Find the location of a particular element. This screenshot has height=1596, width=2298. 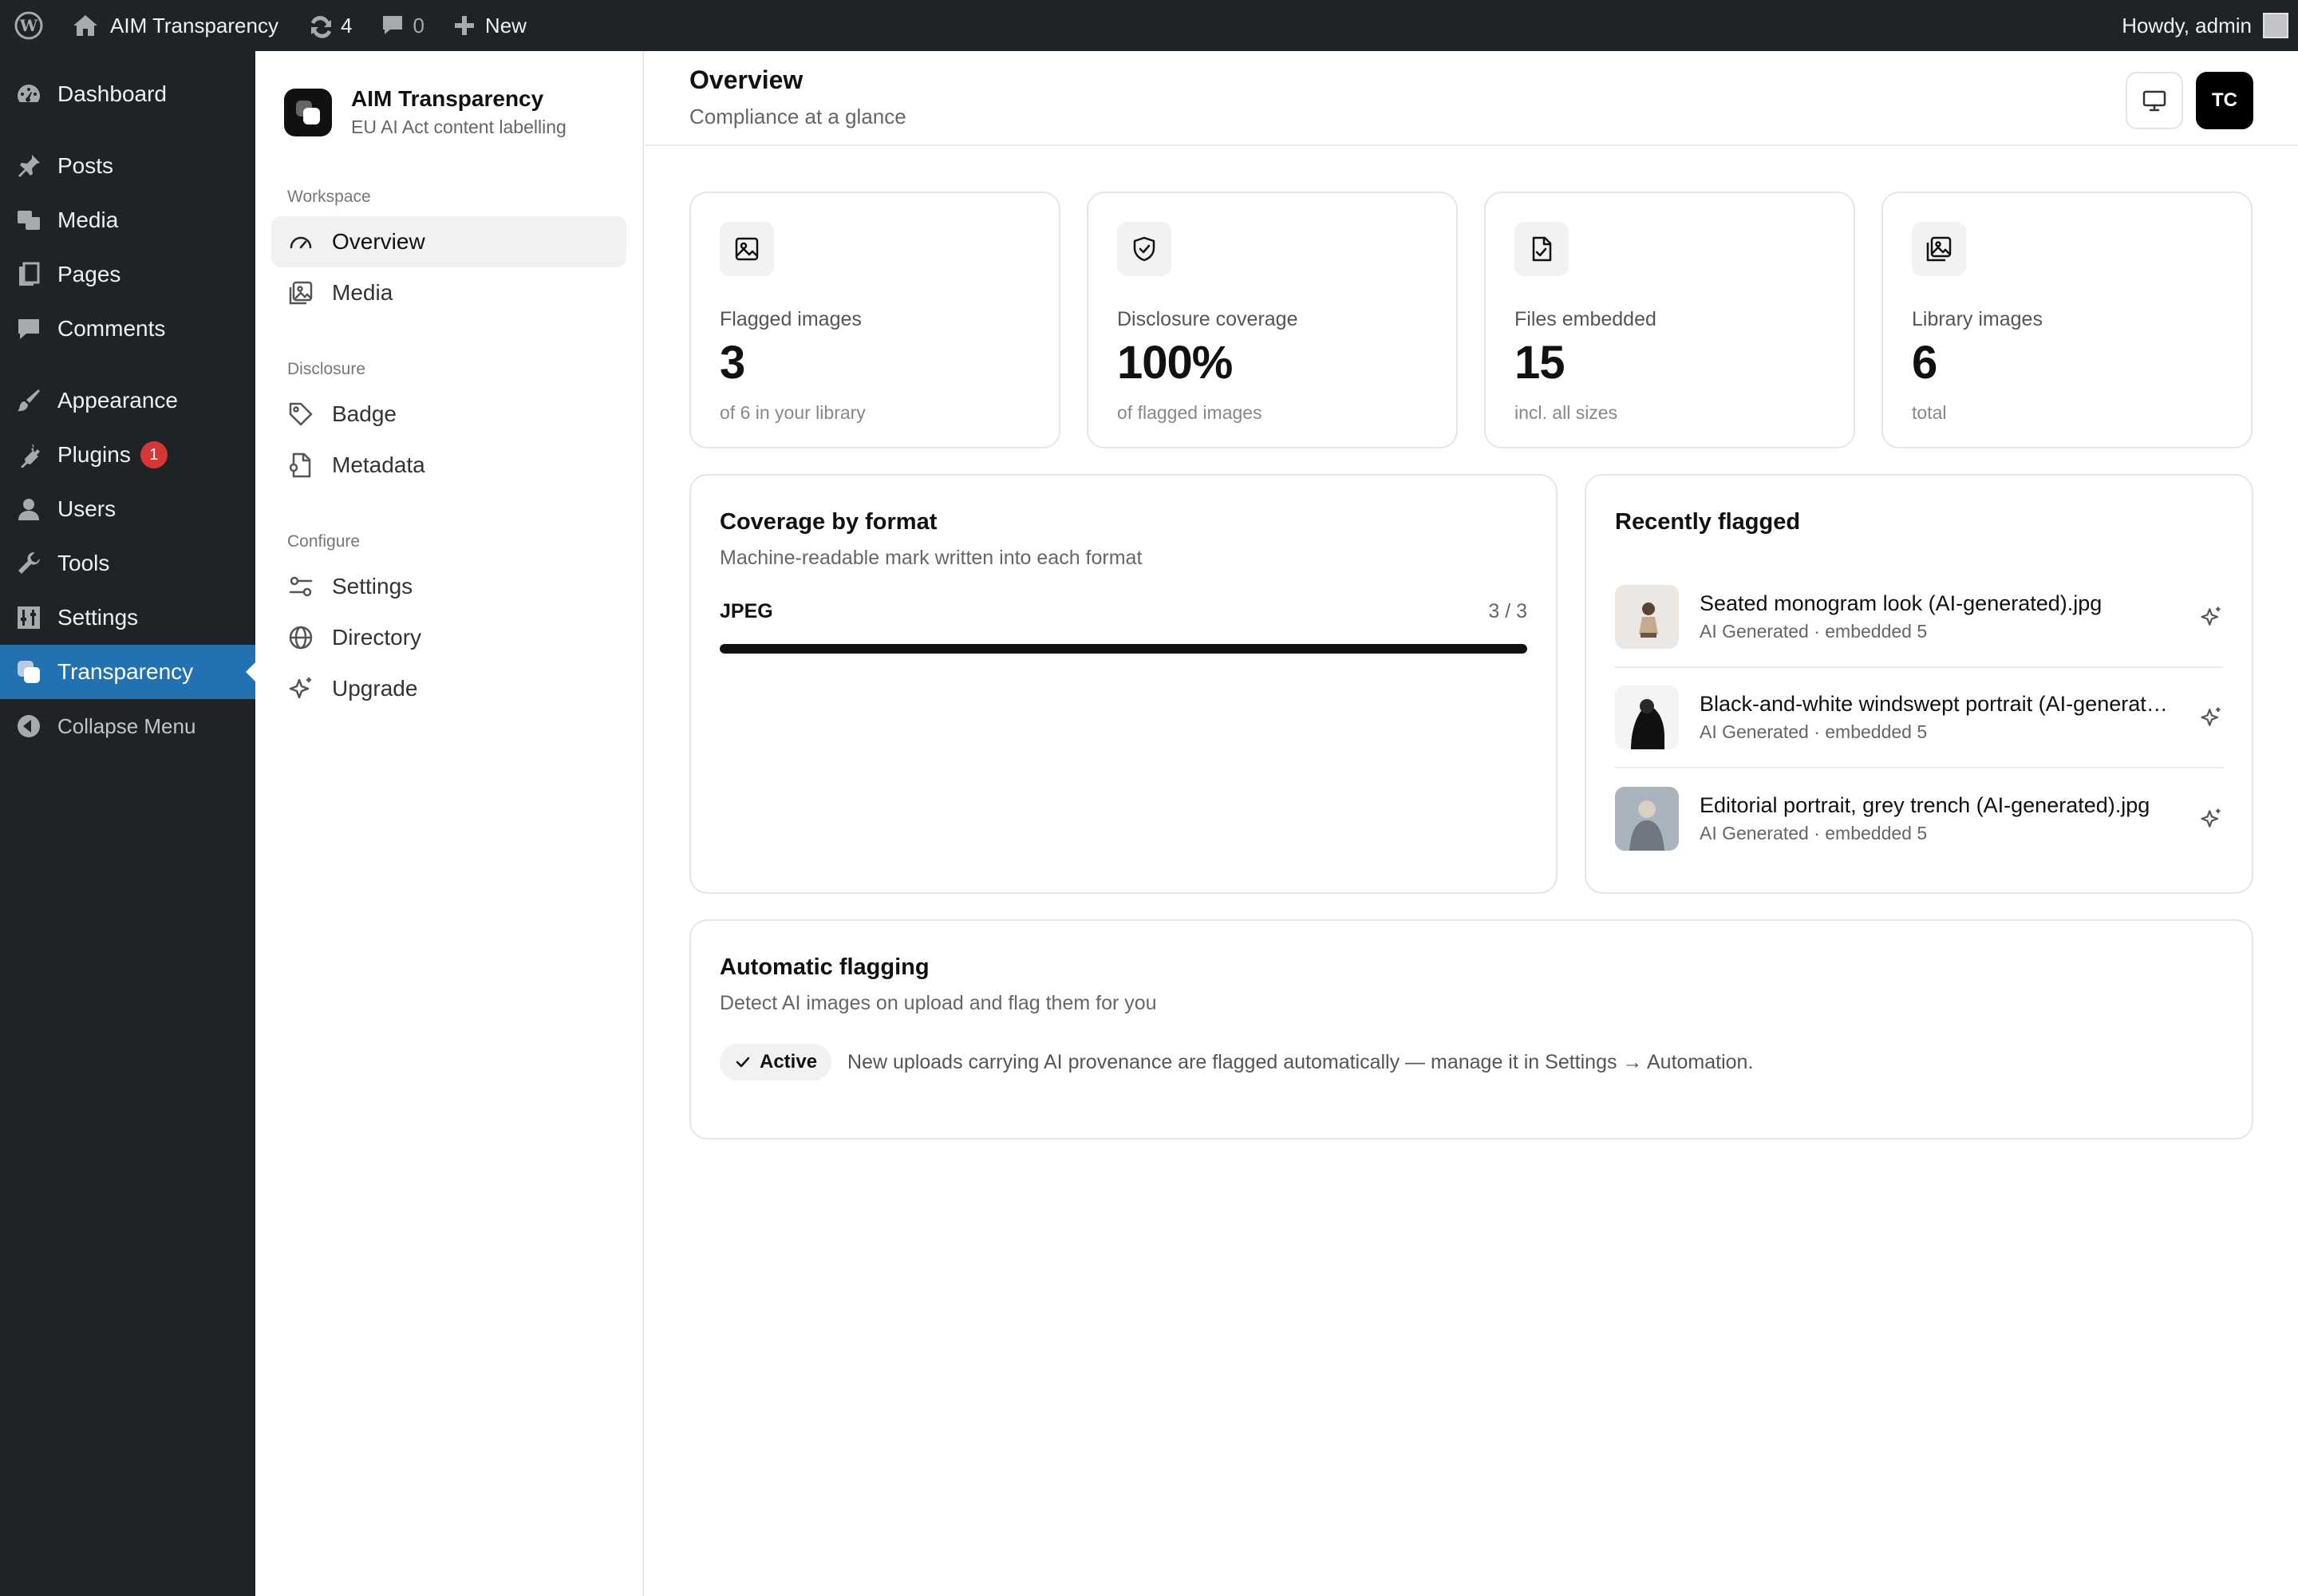

stat-card-embedded: Files embedded 15 incl. all sizes is located at coordinates (1670, 320).